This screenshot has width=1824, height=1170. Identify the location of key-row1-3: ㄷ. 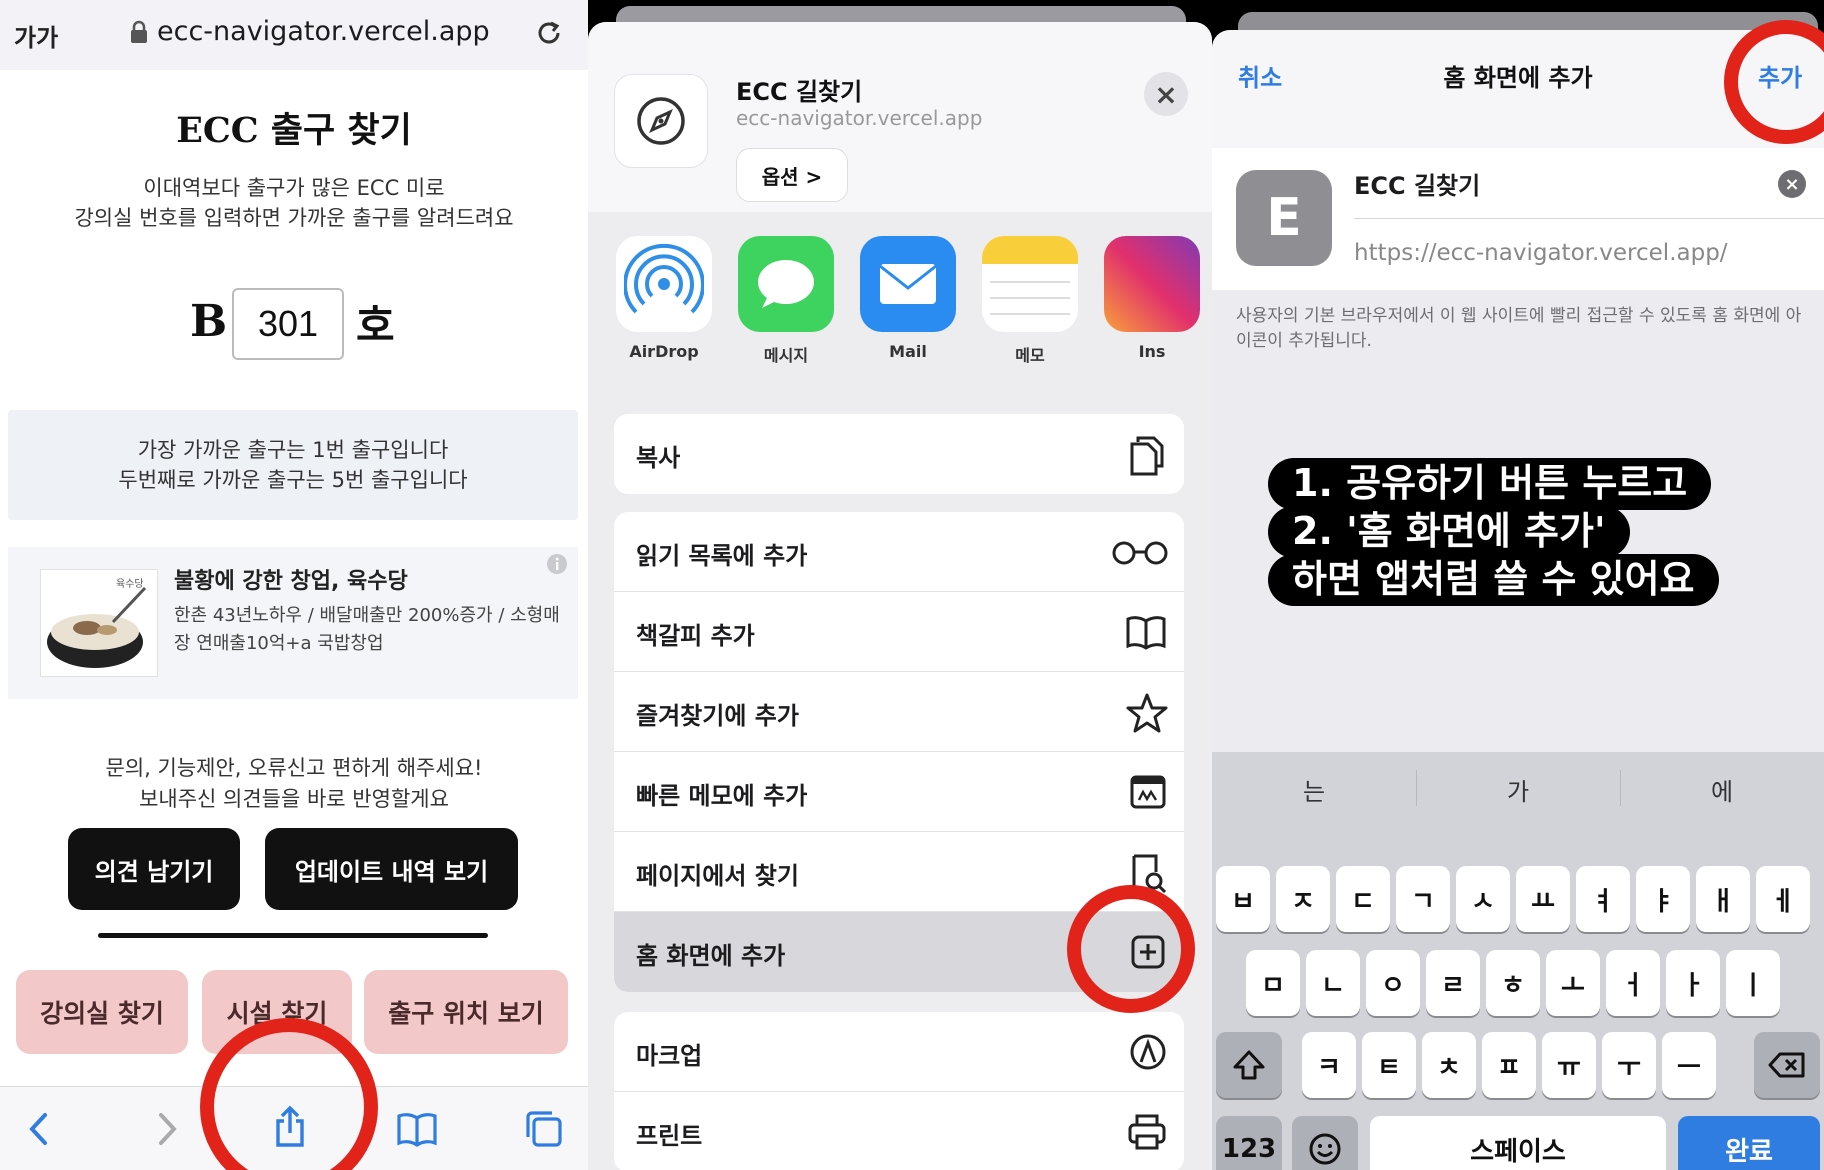
(1363, 899).